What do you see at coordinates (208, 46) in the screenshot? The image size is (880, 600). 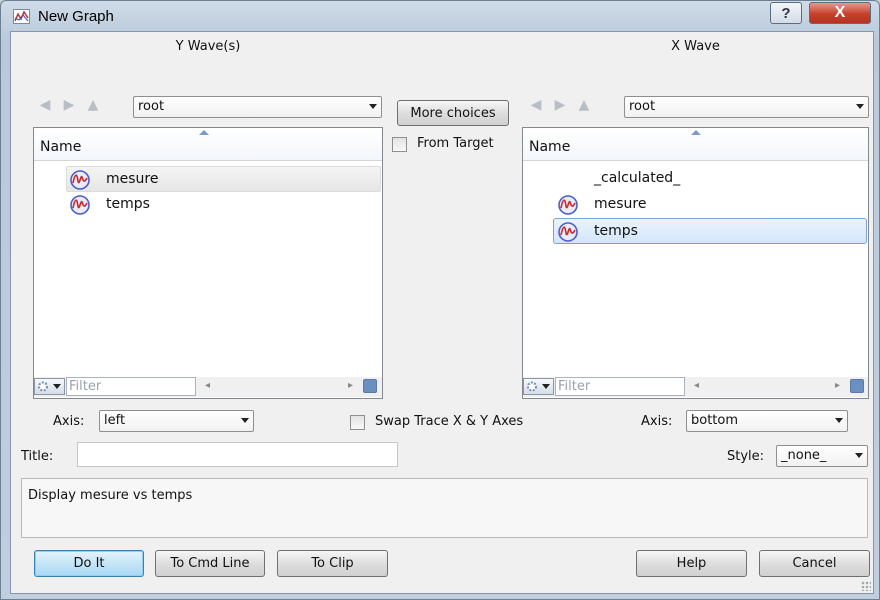 I see `y-waves-title: Y Wave(s)` at bounding box center [208, 46].